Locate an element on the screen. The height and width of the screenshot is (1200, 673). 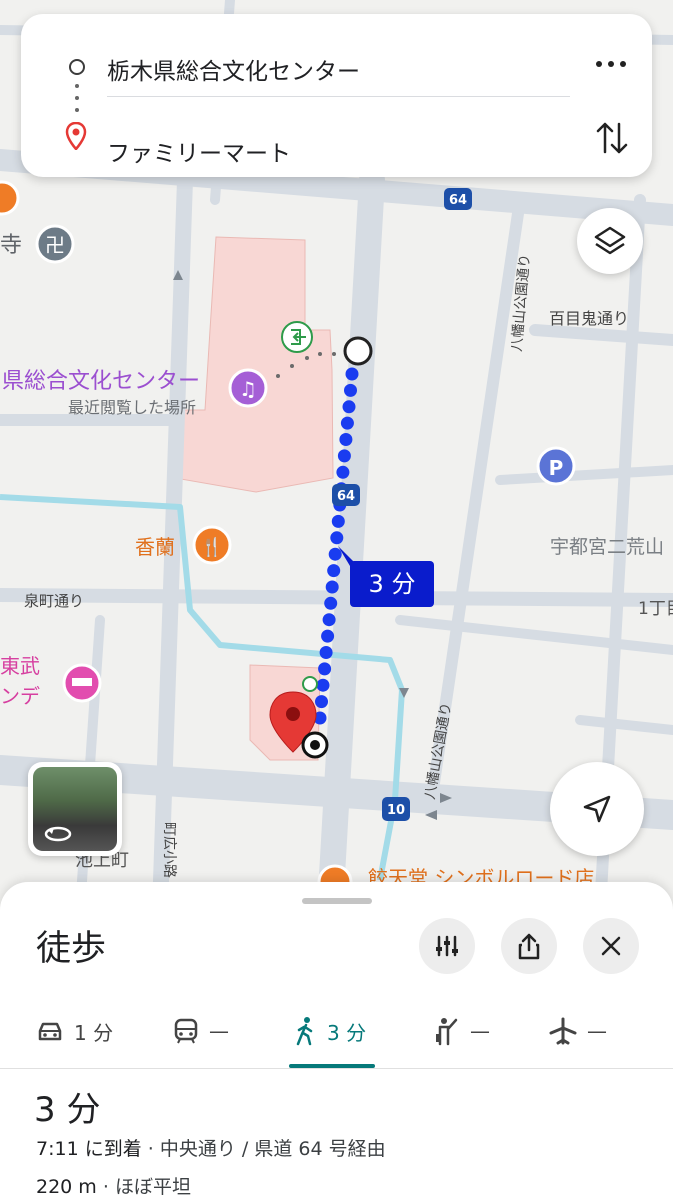
restaurant-icon: 🍴 is located at coordinates (212, 545).